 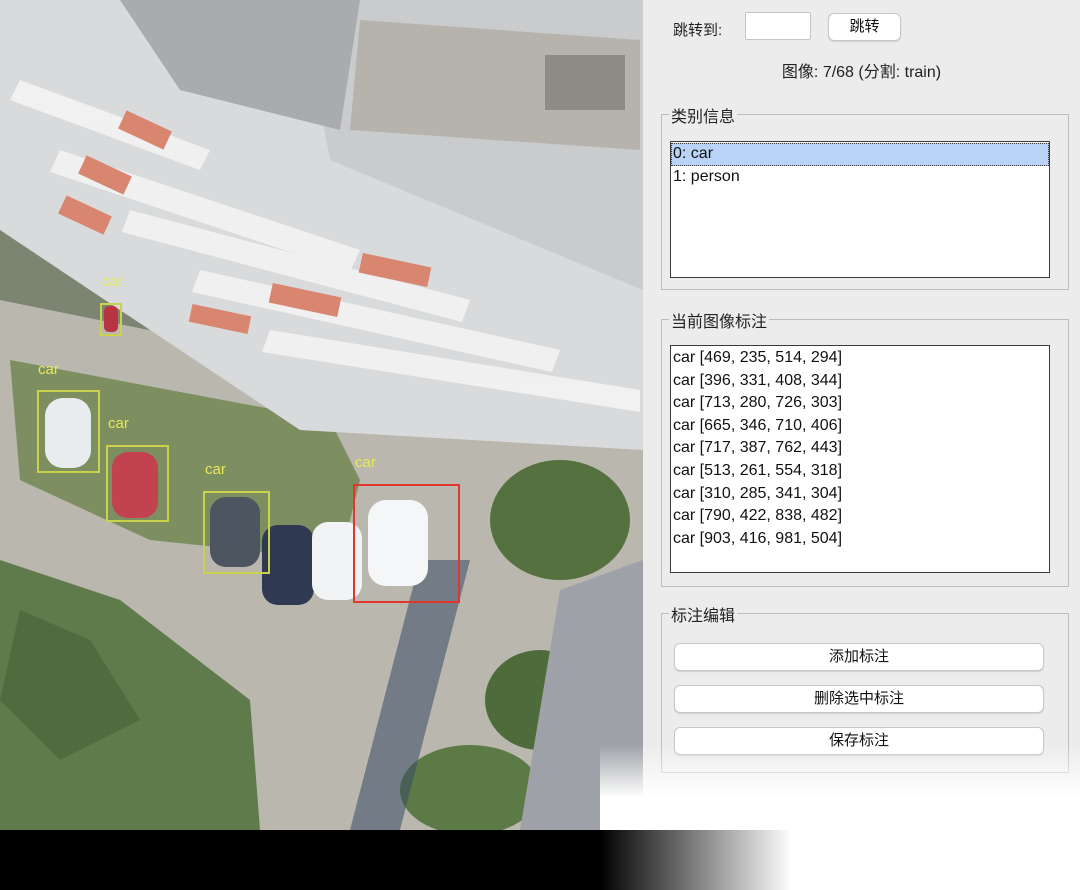 I want to click on jump-button: 跳转, so click(x=864, y=27).